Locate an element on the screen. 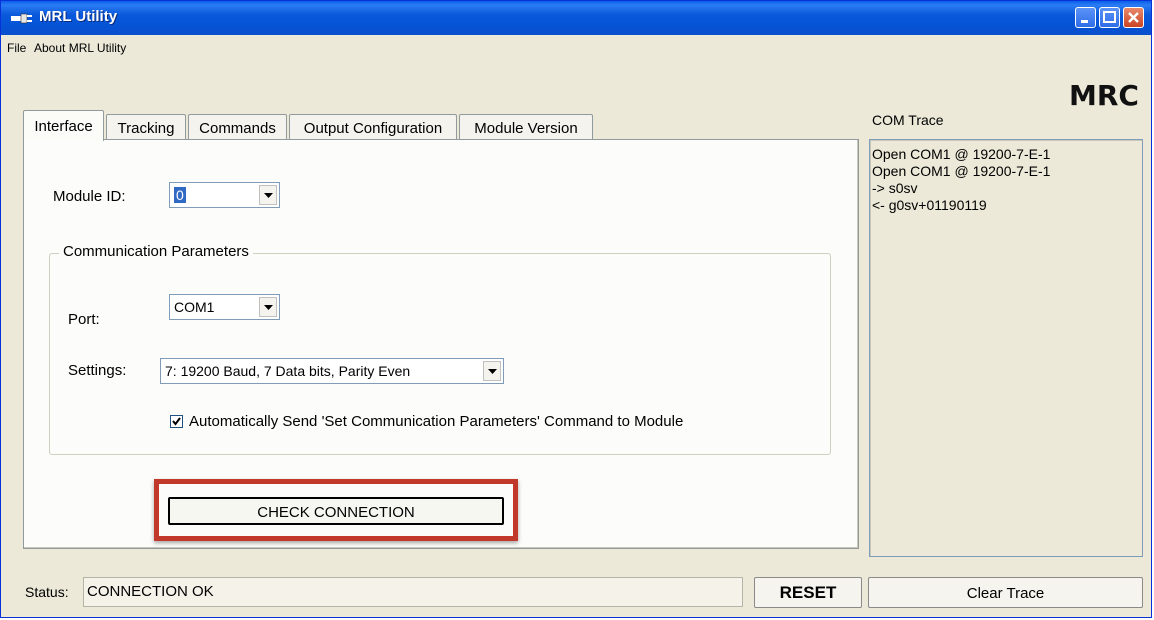 Image resolution: width=1154 pixels, height=620 pixels. group-title: Communication Parameters is located at coordinates (156, 251).